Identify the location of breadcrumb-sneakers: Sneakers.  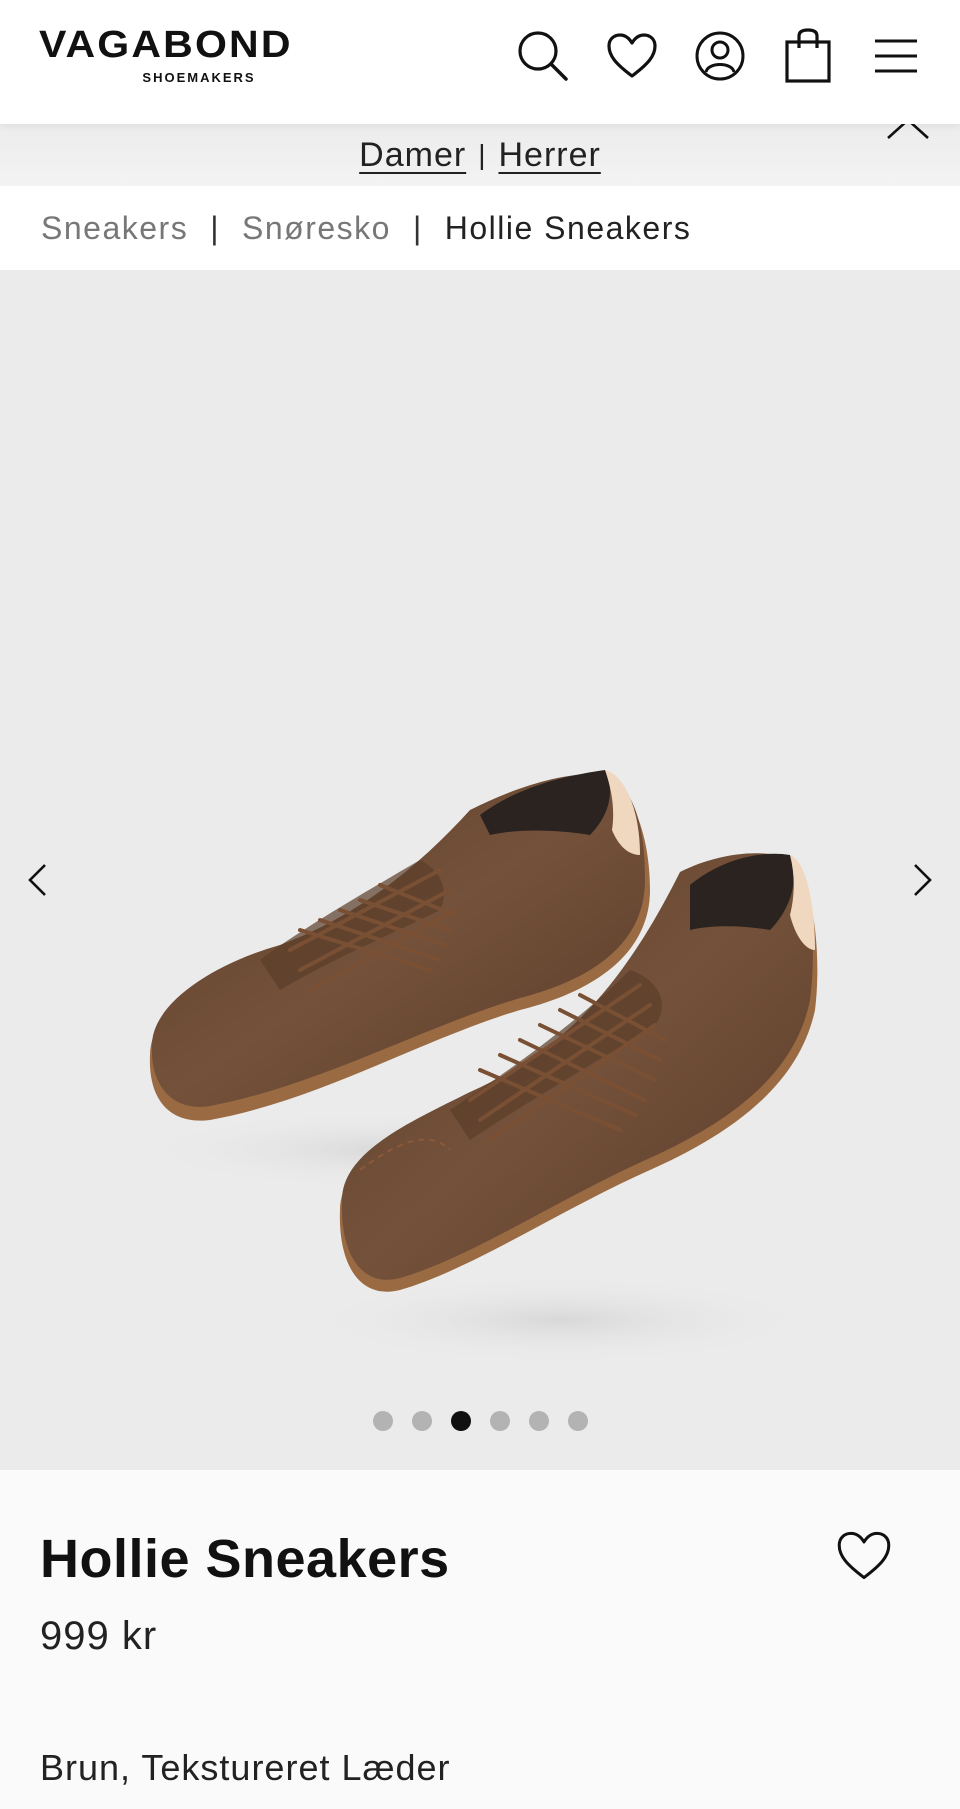
(114, 228).